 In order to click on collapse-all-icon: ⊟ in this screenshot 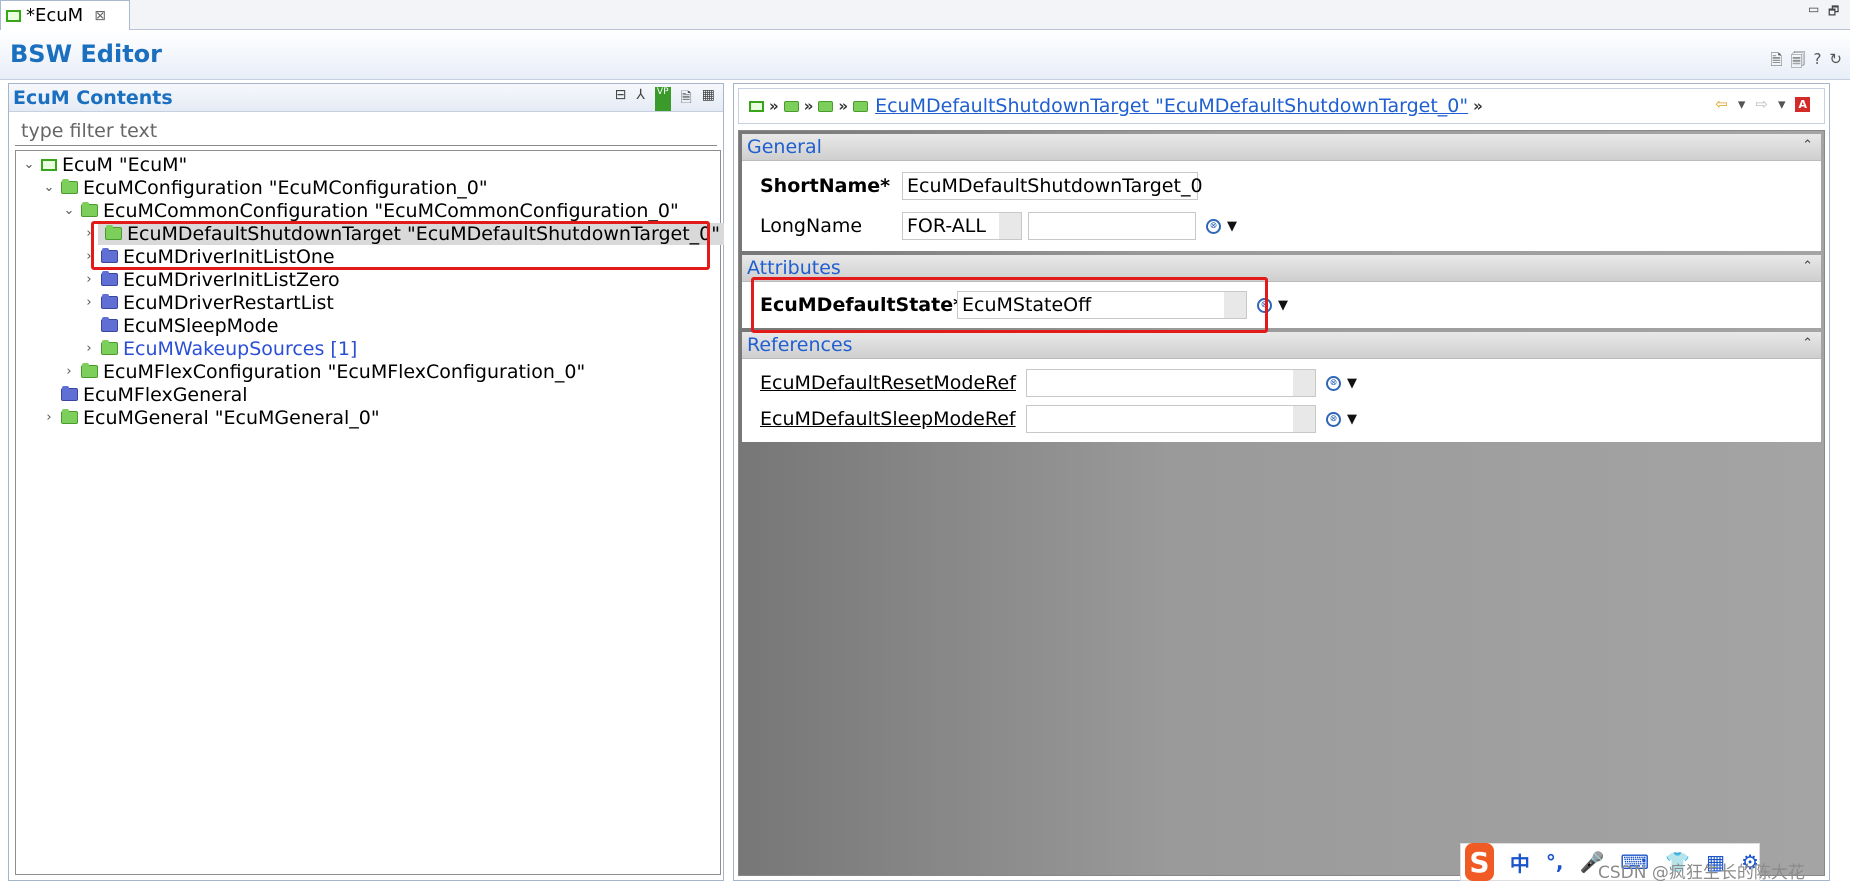, I will do `click(621, 99)`.